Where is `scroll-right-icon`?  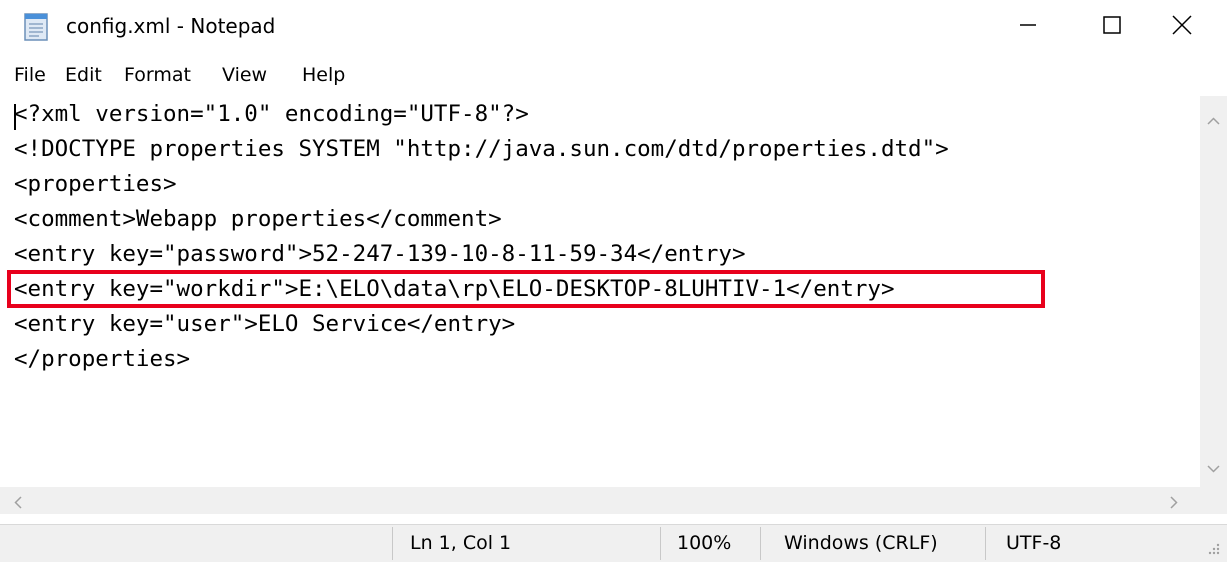 scroll-right-icon is located at coordinates (1174, 503).